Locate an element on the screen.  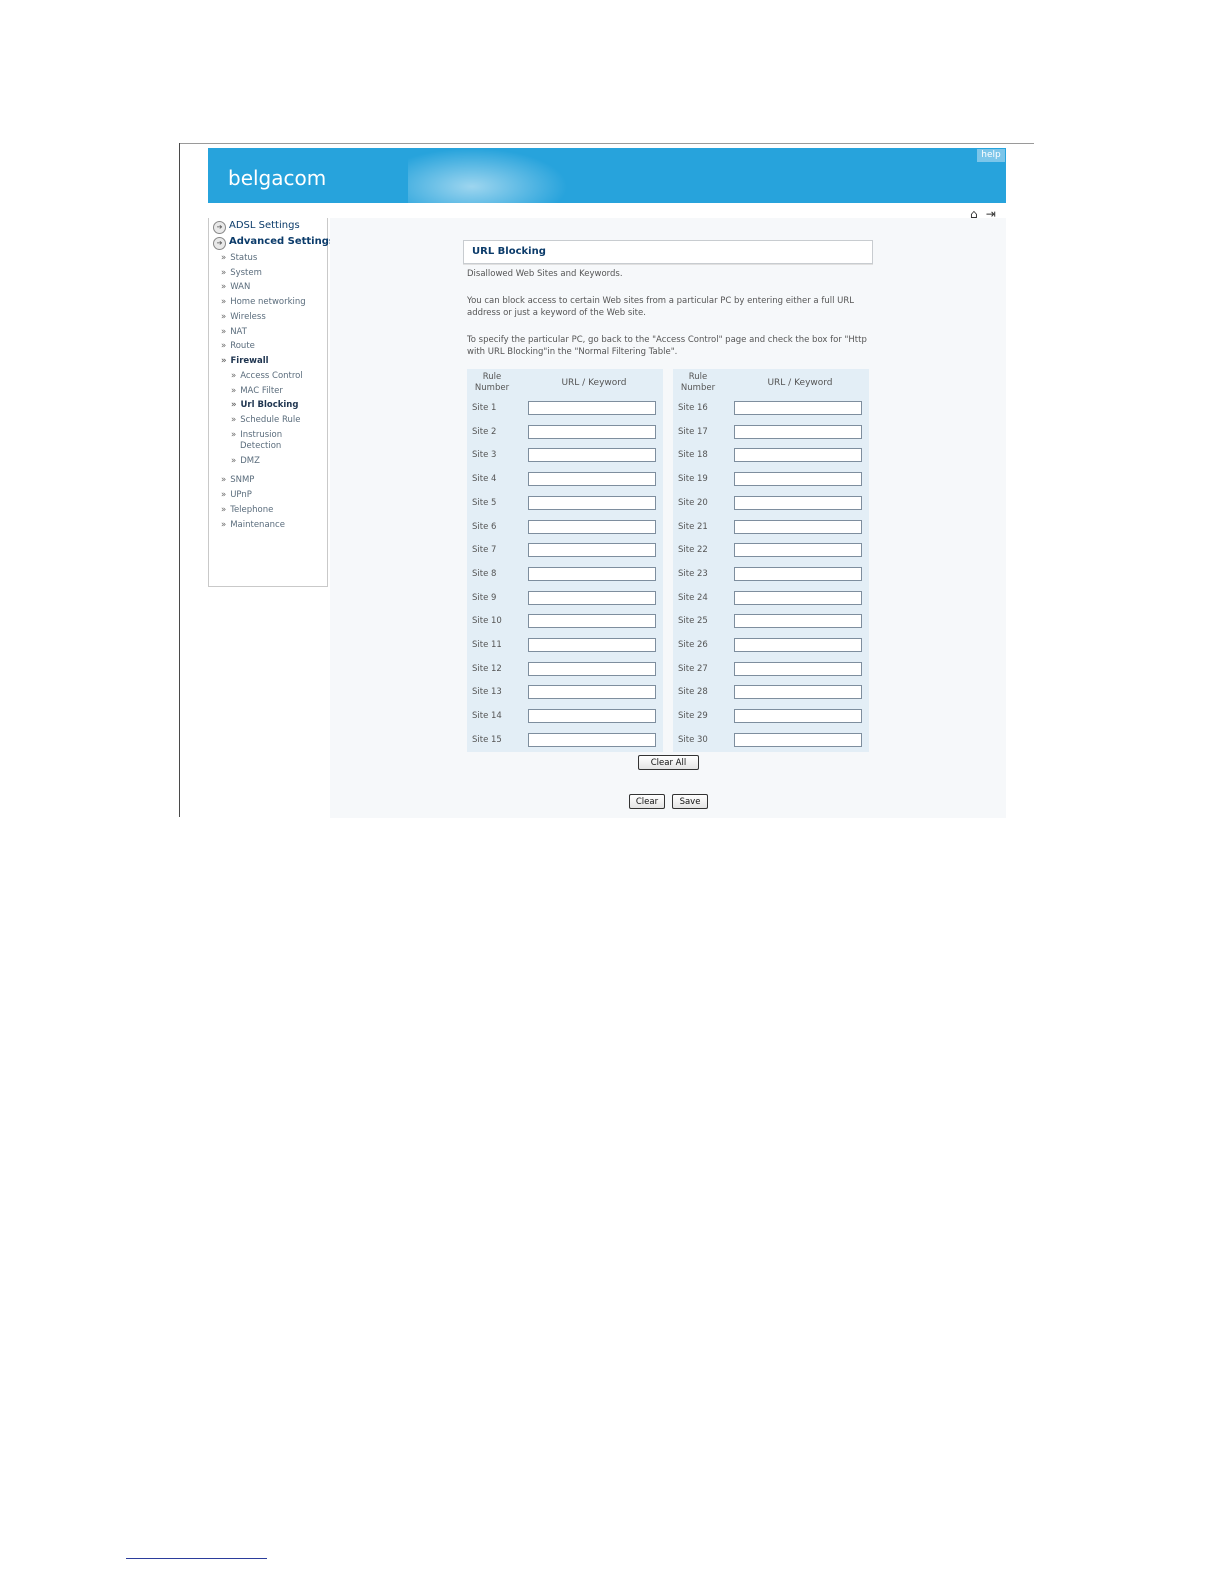
footnote-divider is located at coordinates (196, 1558).